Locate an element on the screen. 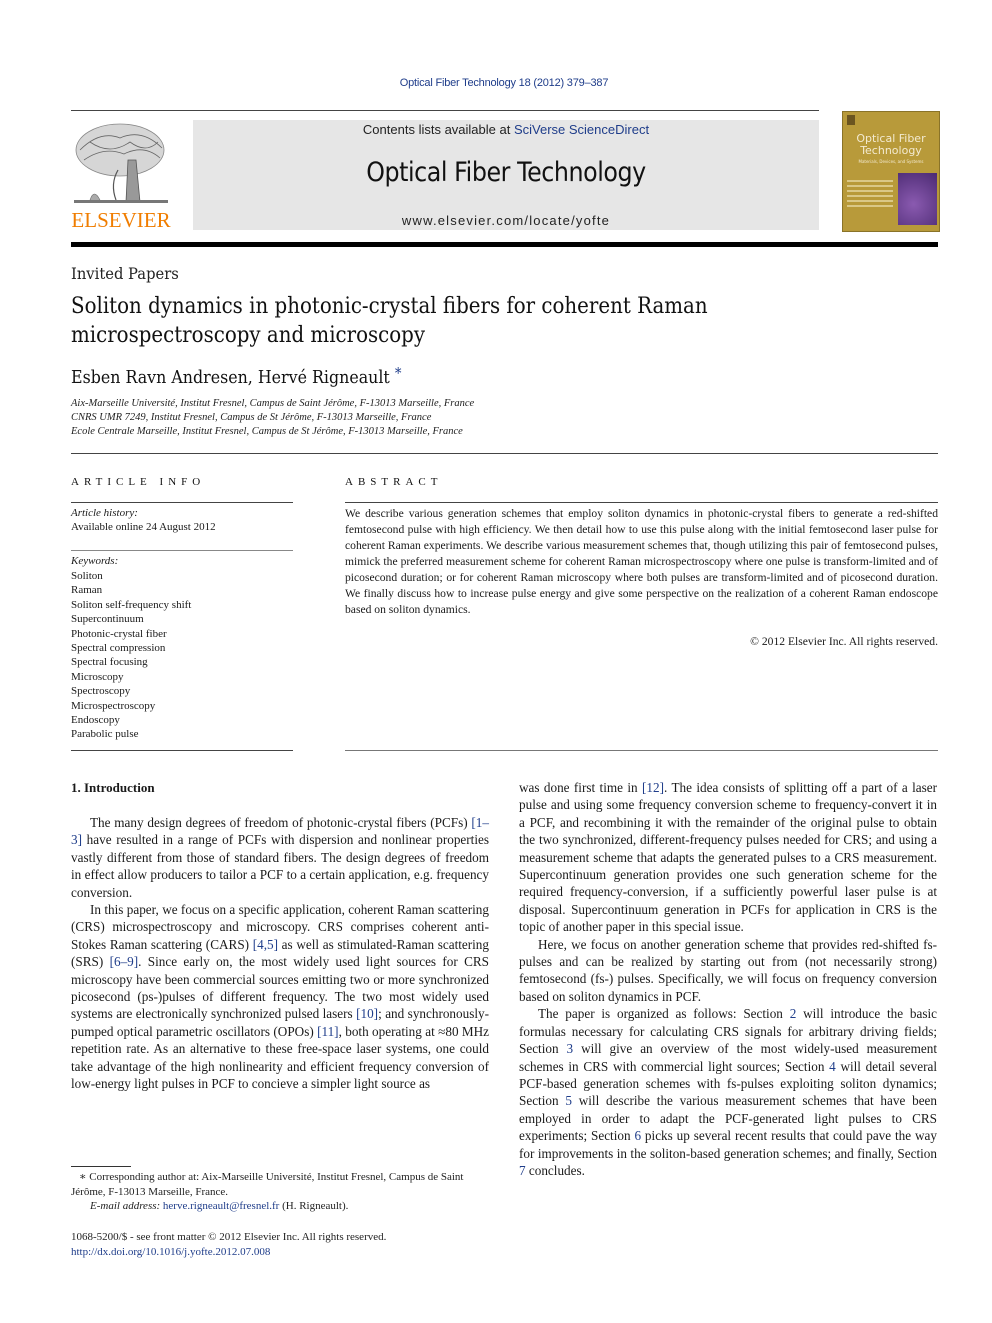  cover-subtitle: Materials, Devices, and Systems is located at coordinates (891, 161).